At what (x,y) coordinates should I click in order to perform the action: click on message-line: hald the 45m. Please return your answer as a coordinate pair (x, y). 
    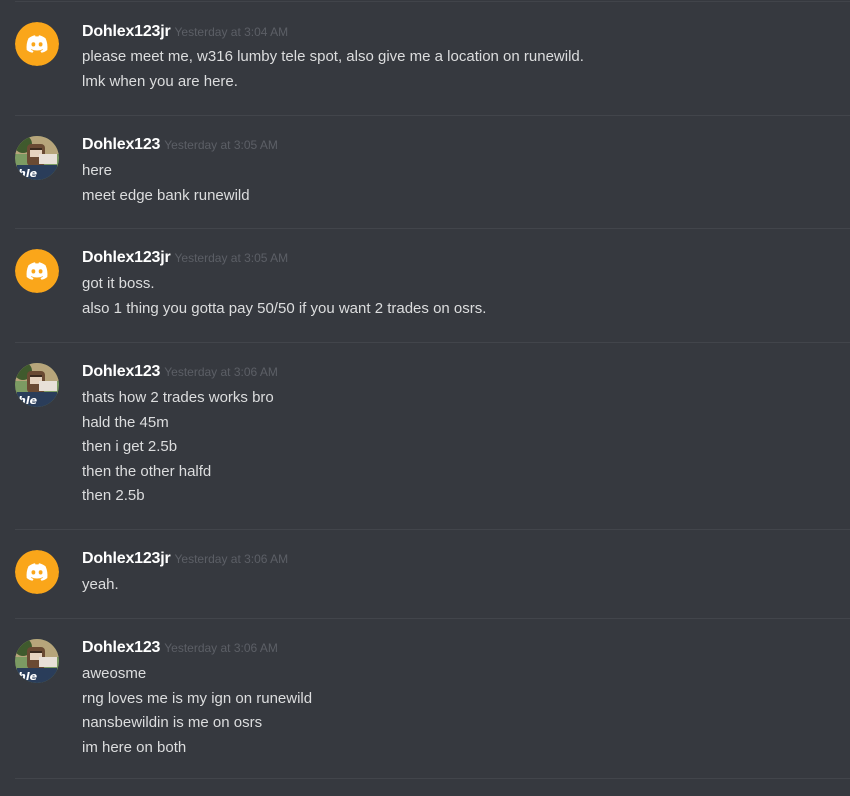
    Looking at the image, I should click on (125, 422).